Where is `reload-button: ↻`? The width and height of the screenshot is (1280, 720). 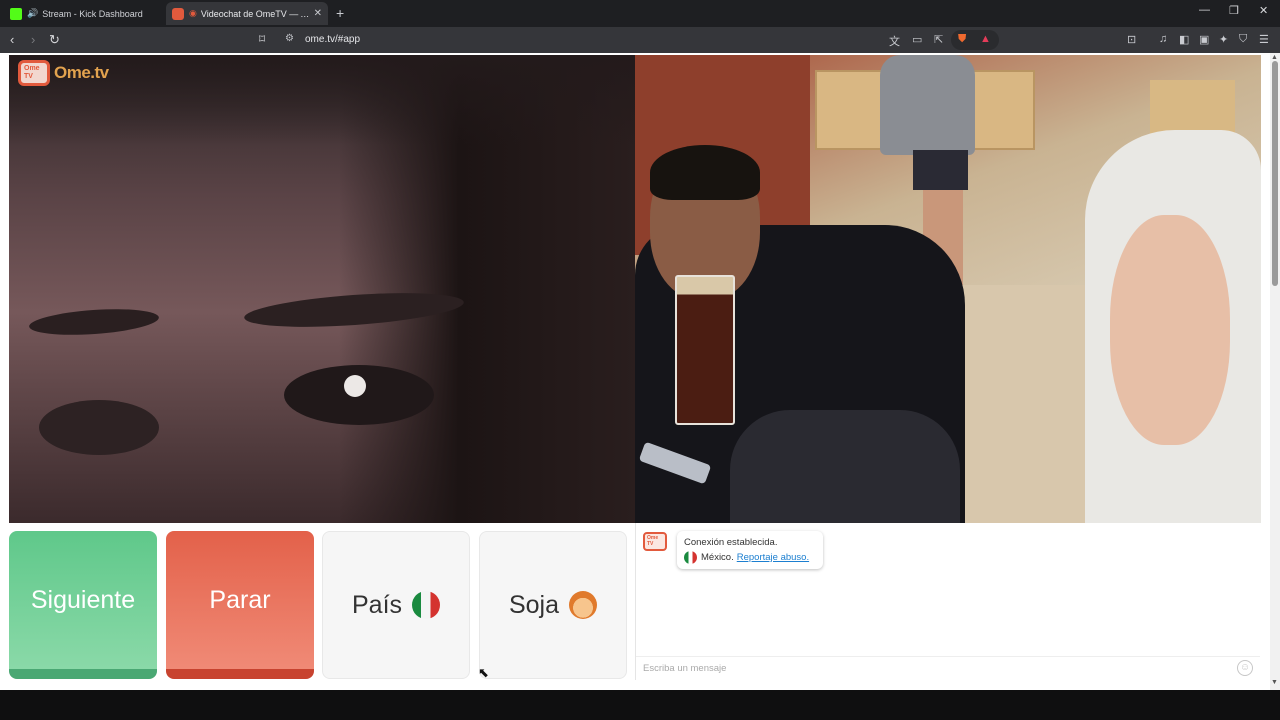
reload-button: ↻ is located at coordinates (54, 40).